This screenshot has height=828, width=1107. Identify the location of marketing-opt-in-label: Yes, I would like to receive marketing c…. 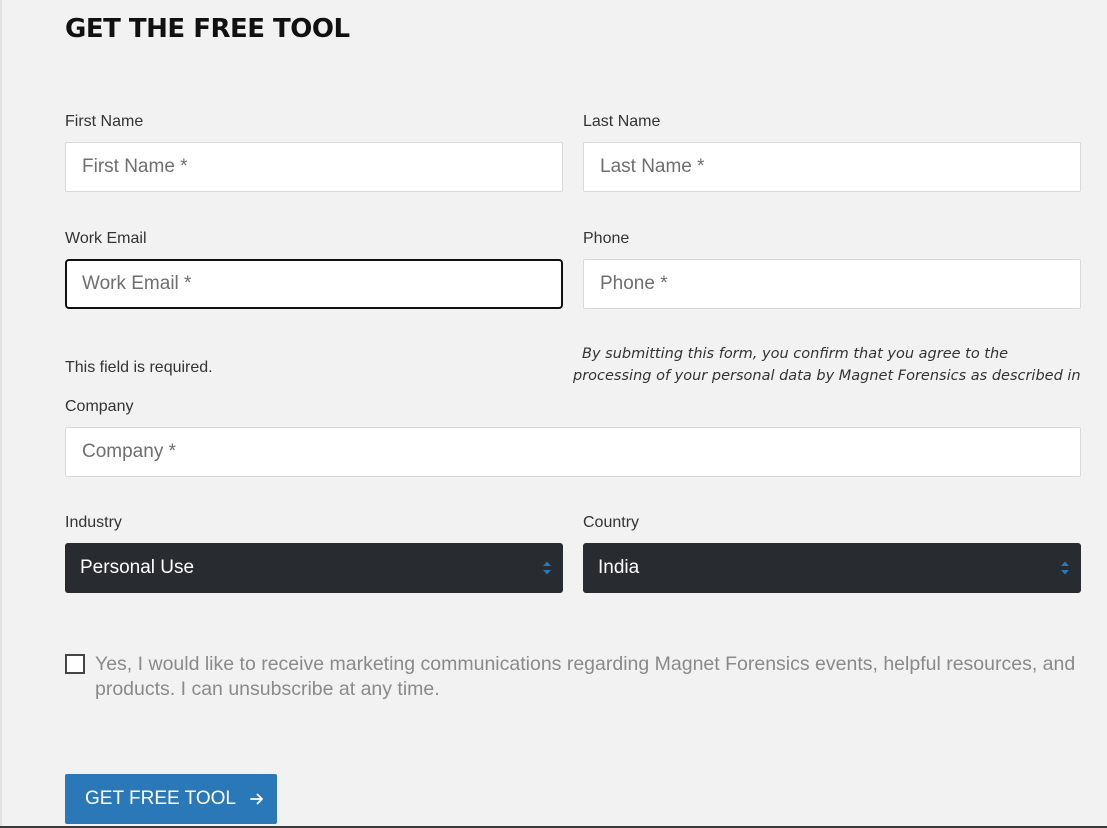
(590, 677).